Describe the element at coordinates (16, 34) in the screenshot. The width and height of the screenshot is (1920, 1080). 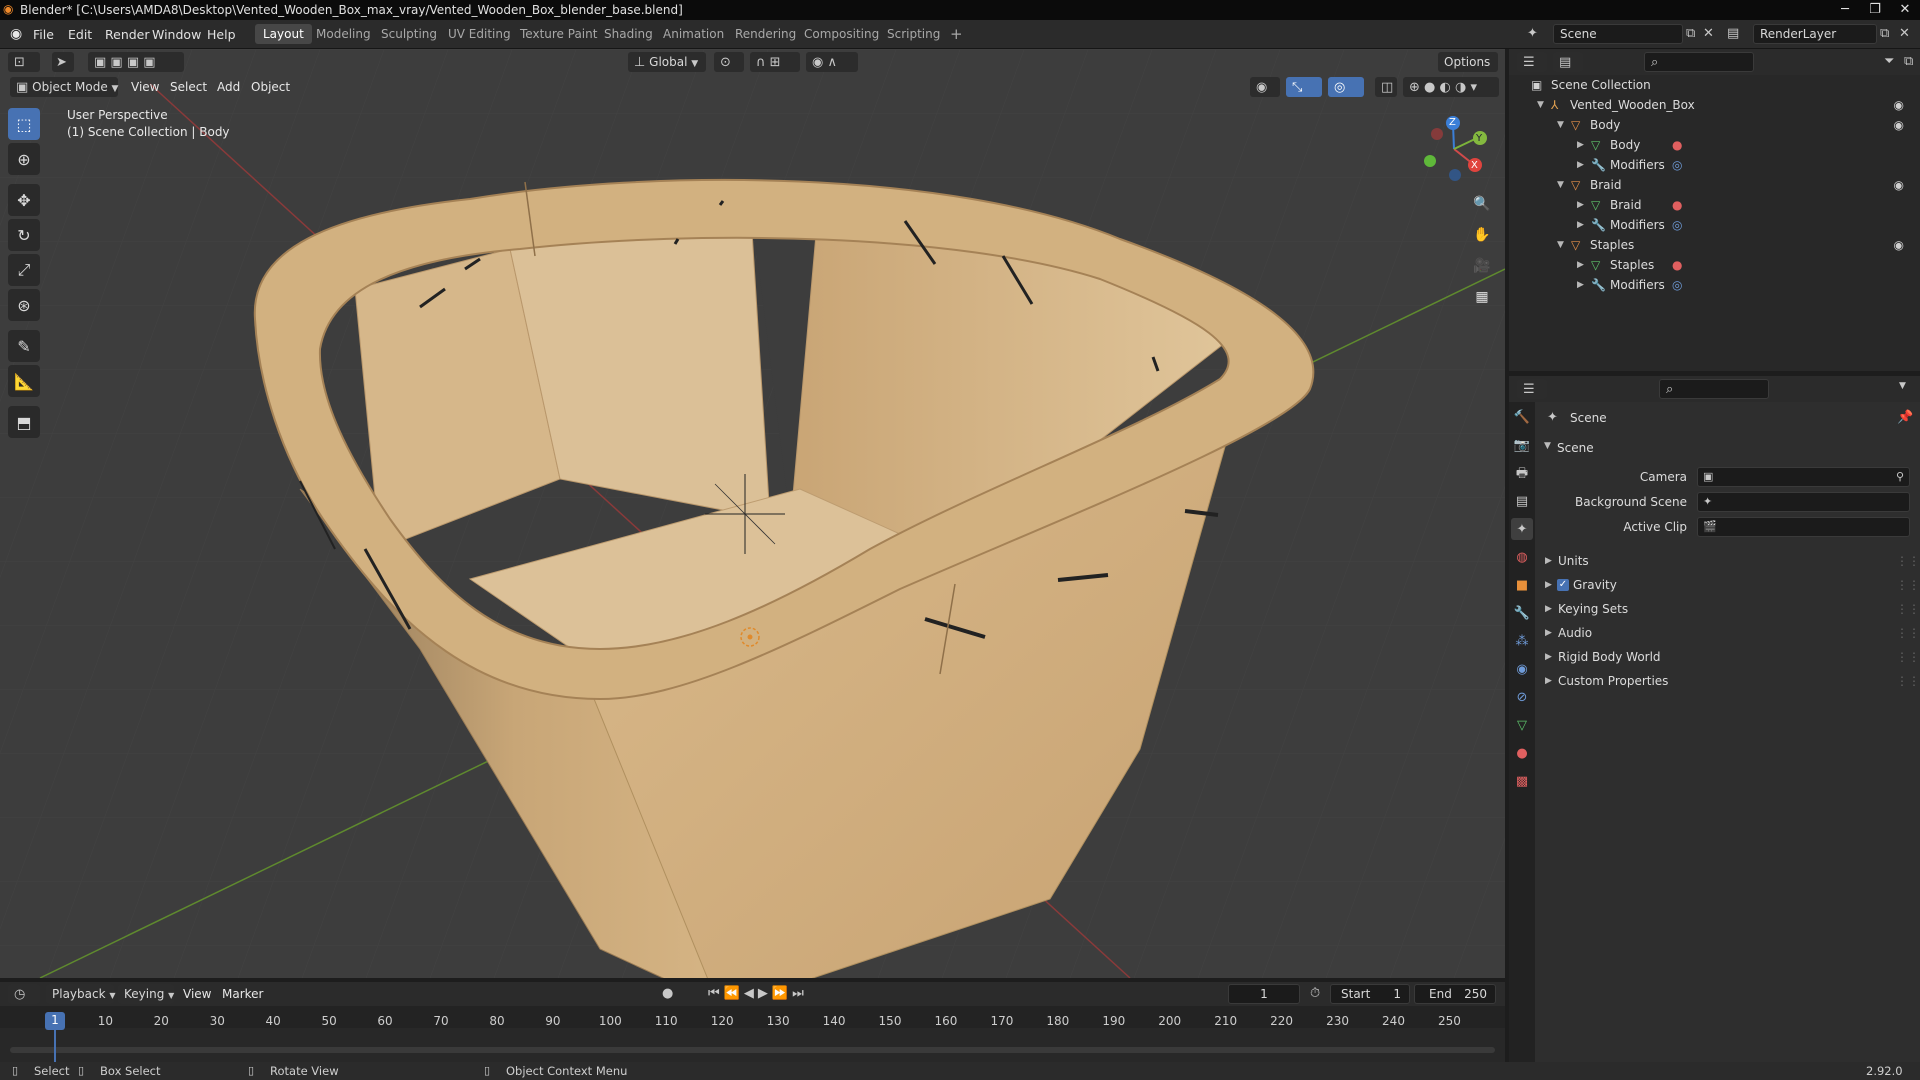
I see `blender-menu-icon: ◉` at that location.